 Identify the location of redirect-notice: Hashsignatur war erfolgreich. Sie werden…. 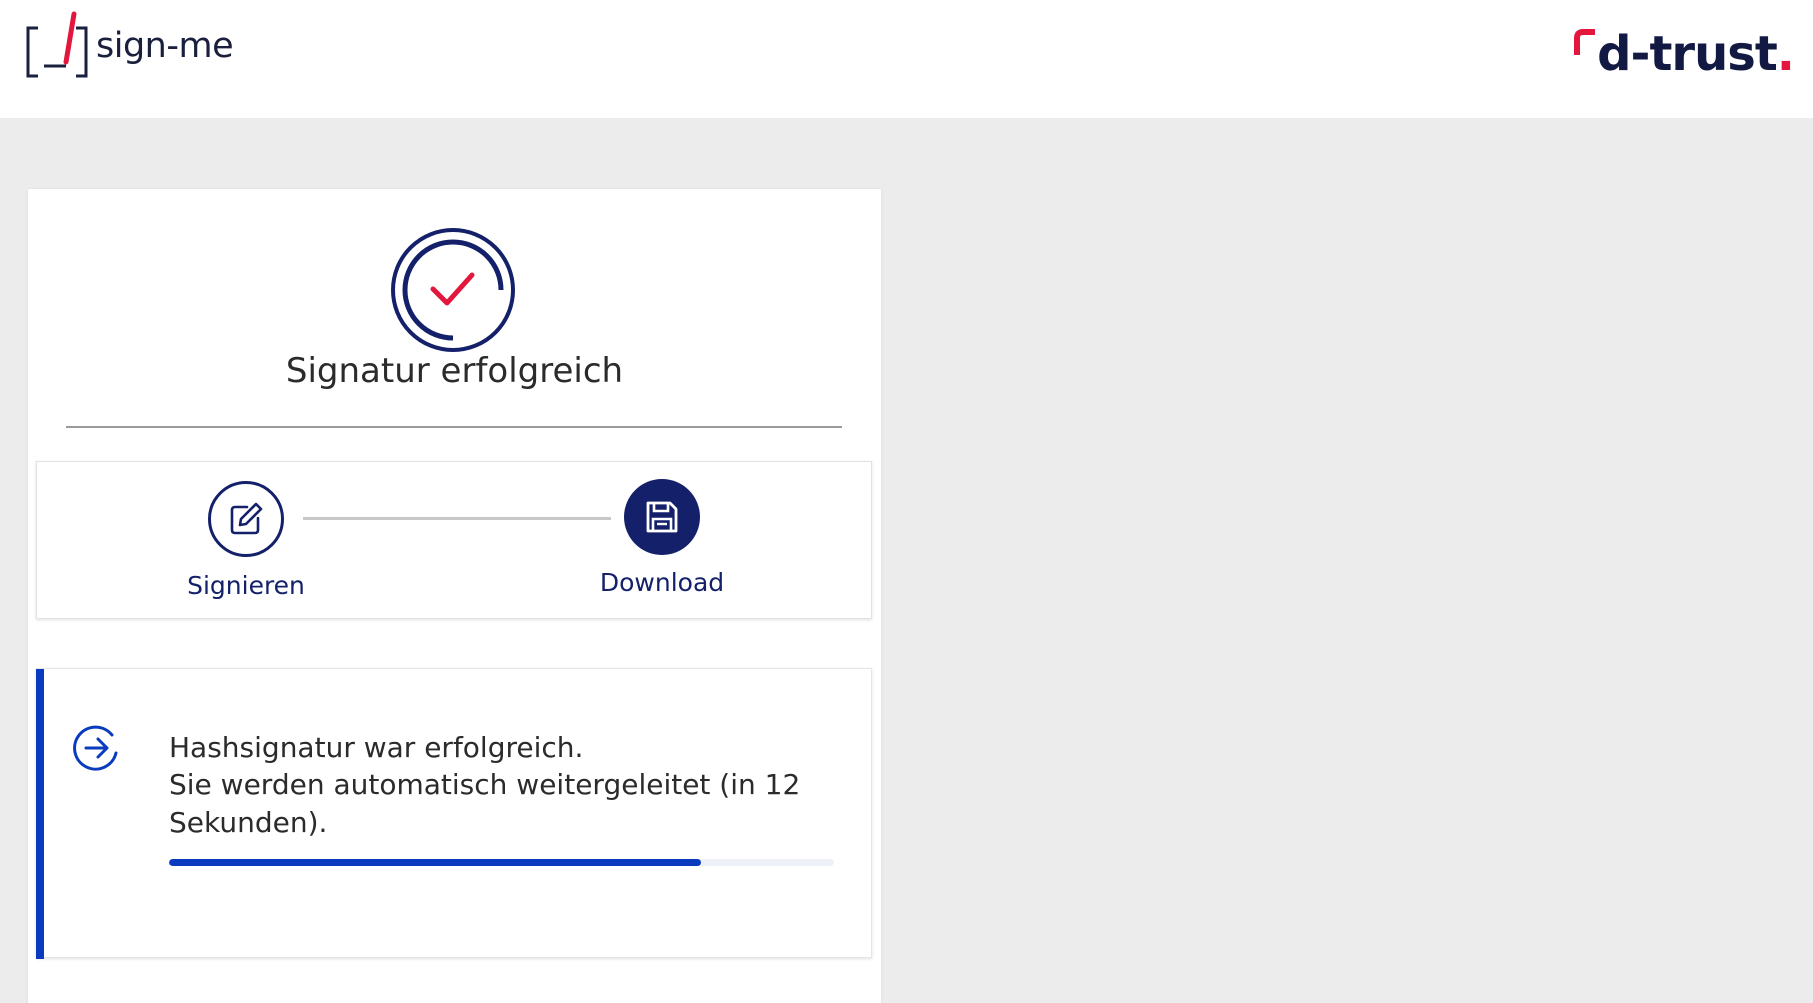
(454, 813).